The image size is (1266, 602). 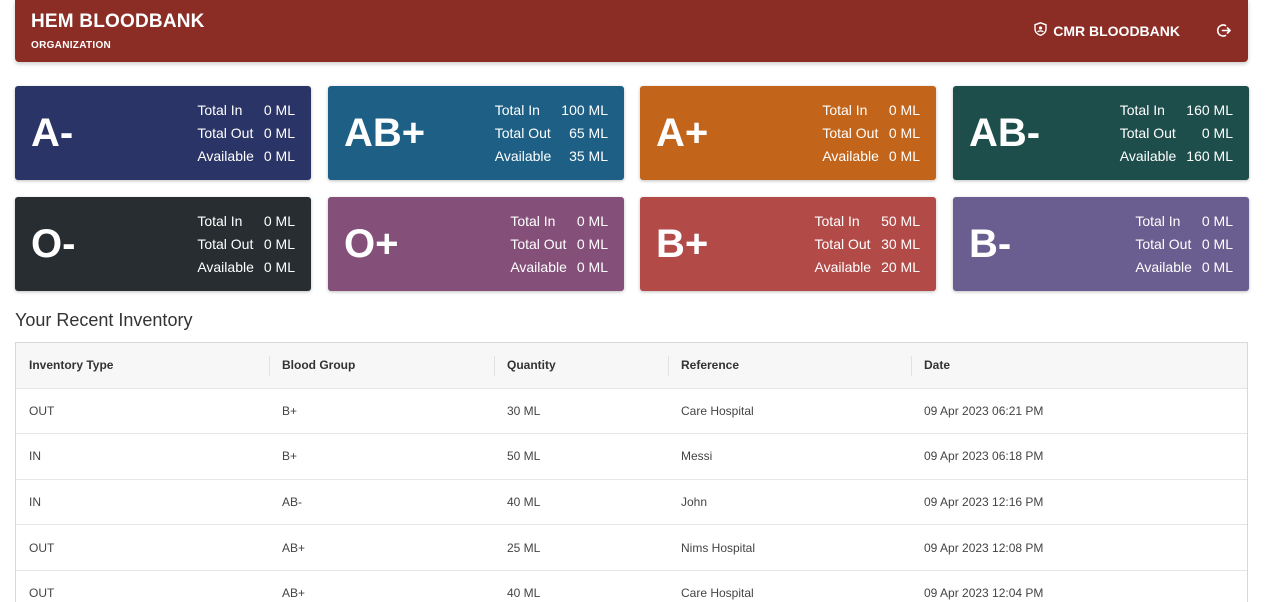 What do you see at coordinates (1005, 133) in the screenshot?
I see `blood-group-label: AB-` at bounding box center [1005, 133].